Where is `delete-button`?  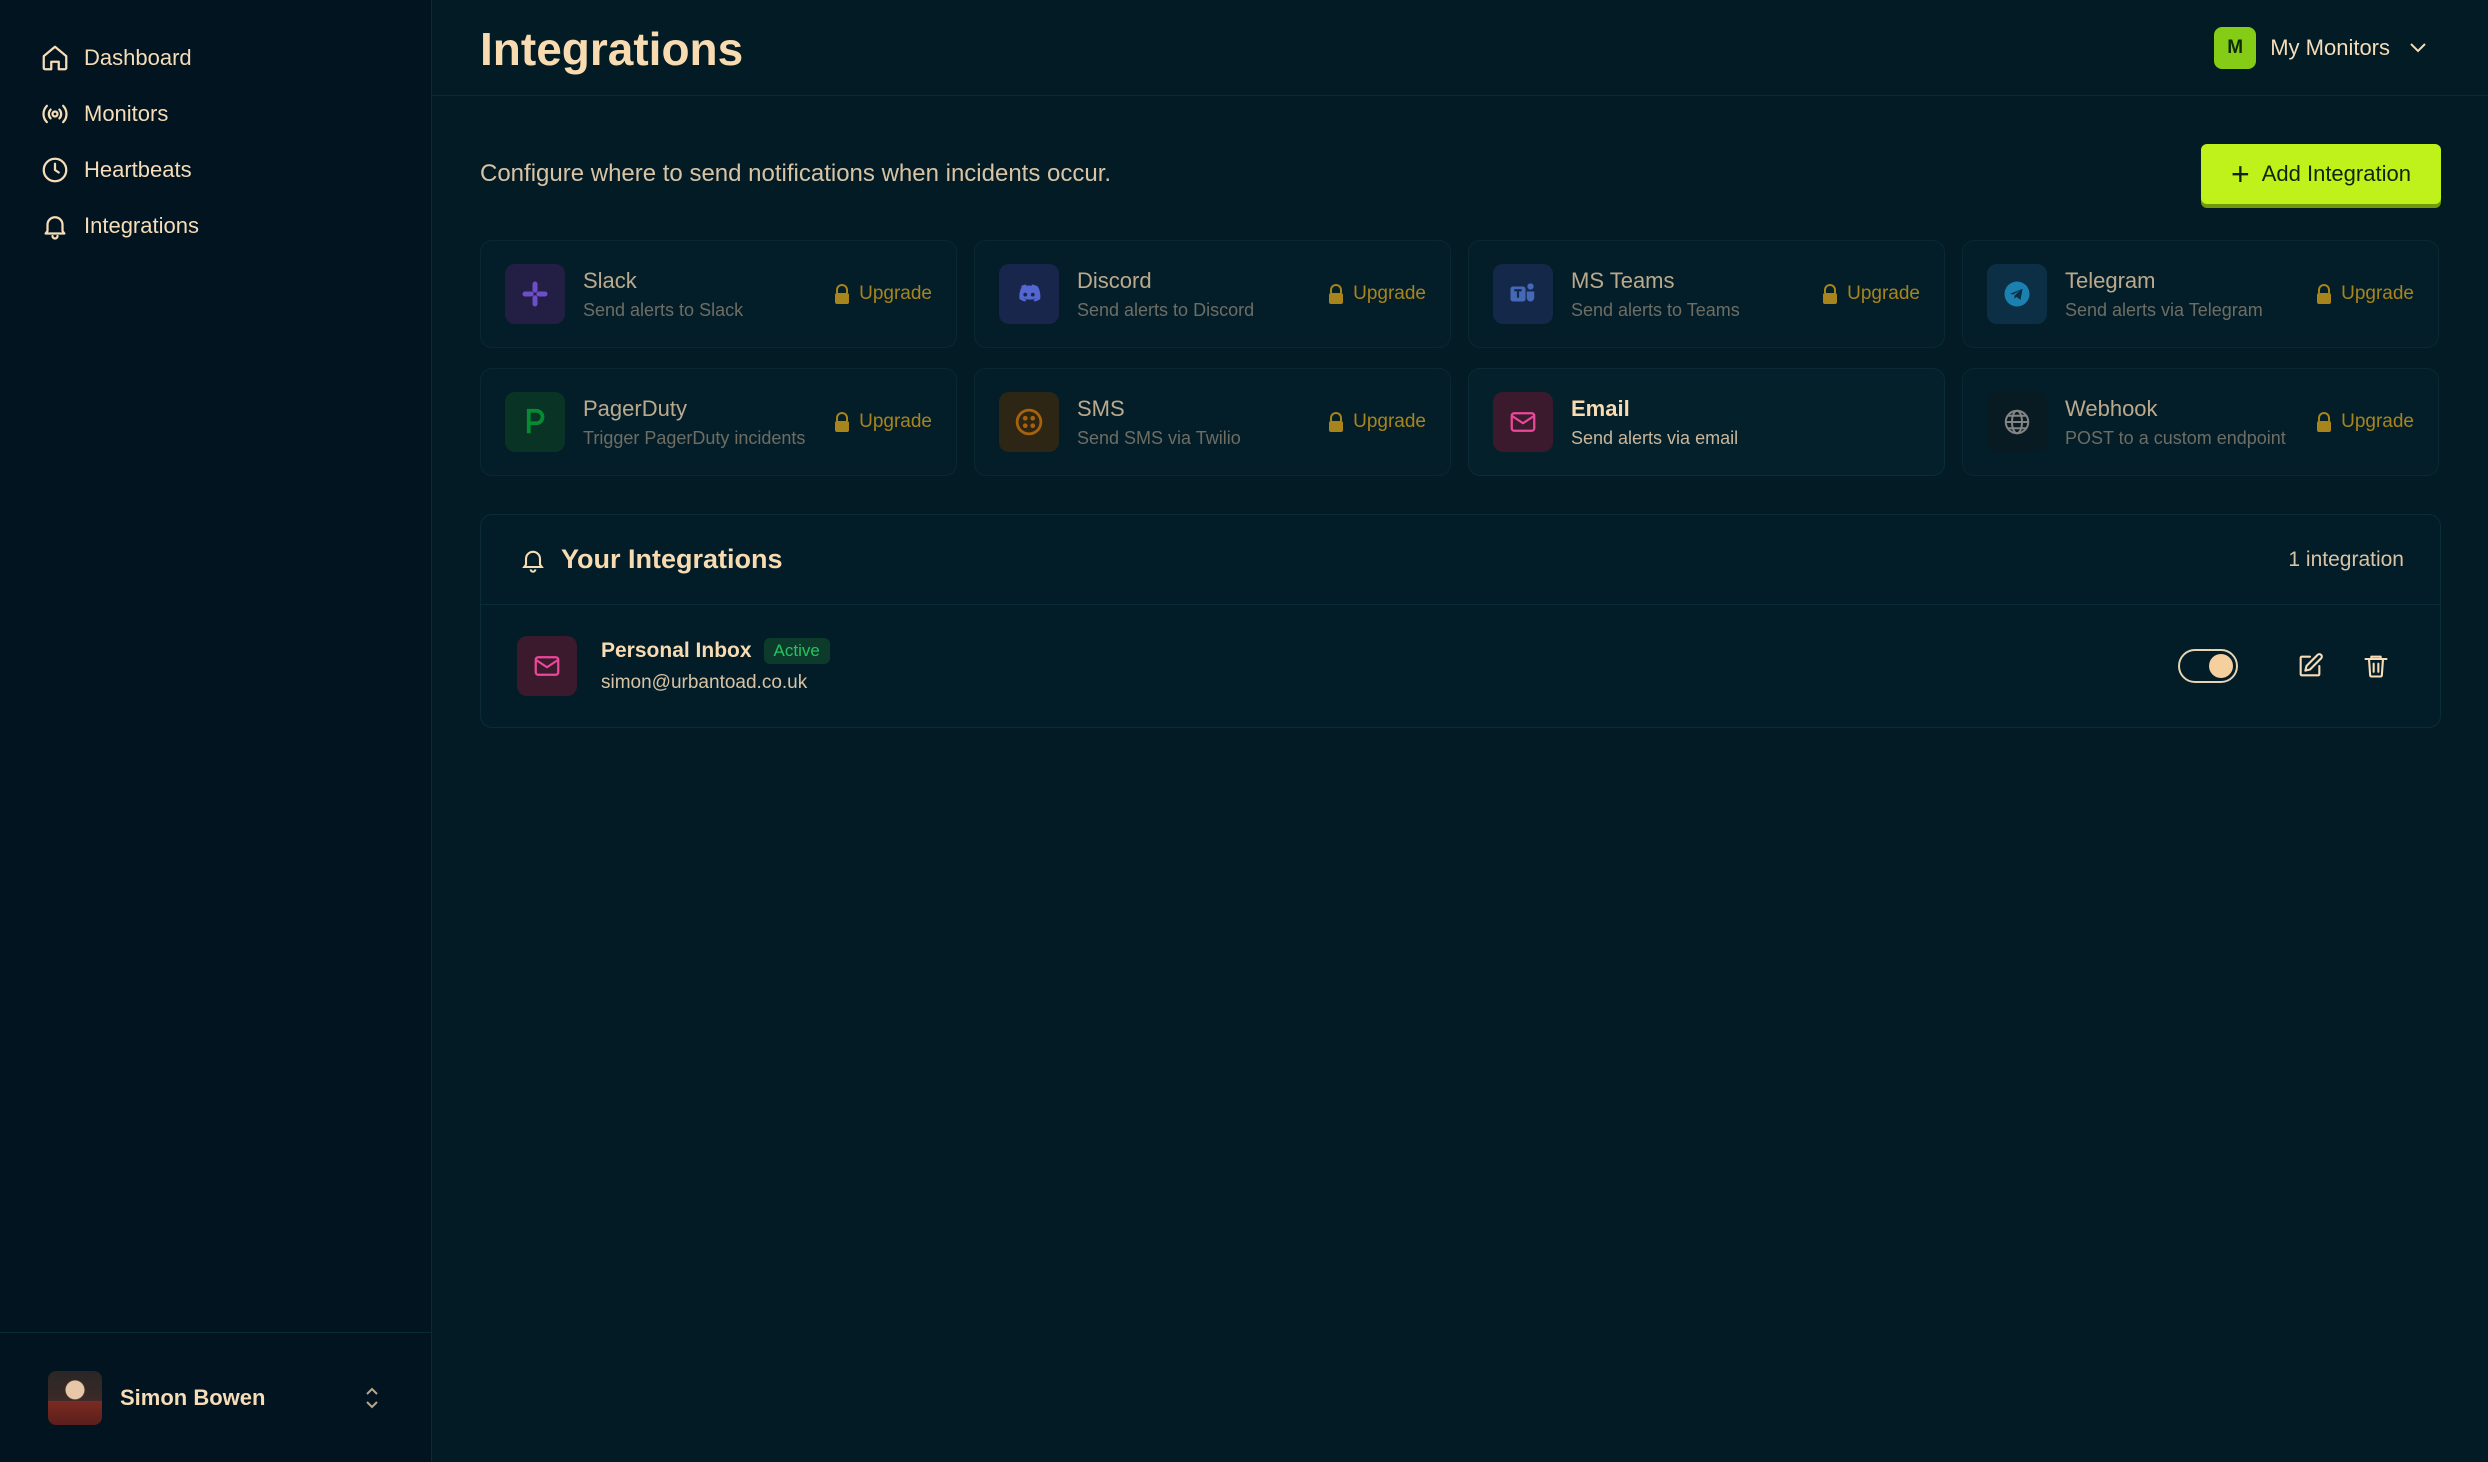 delete-button is located at coordinates (2376, 666).